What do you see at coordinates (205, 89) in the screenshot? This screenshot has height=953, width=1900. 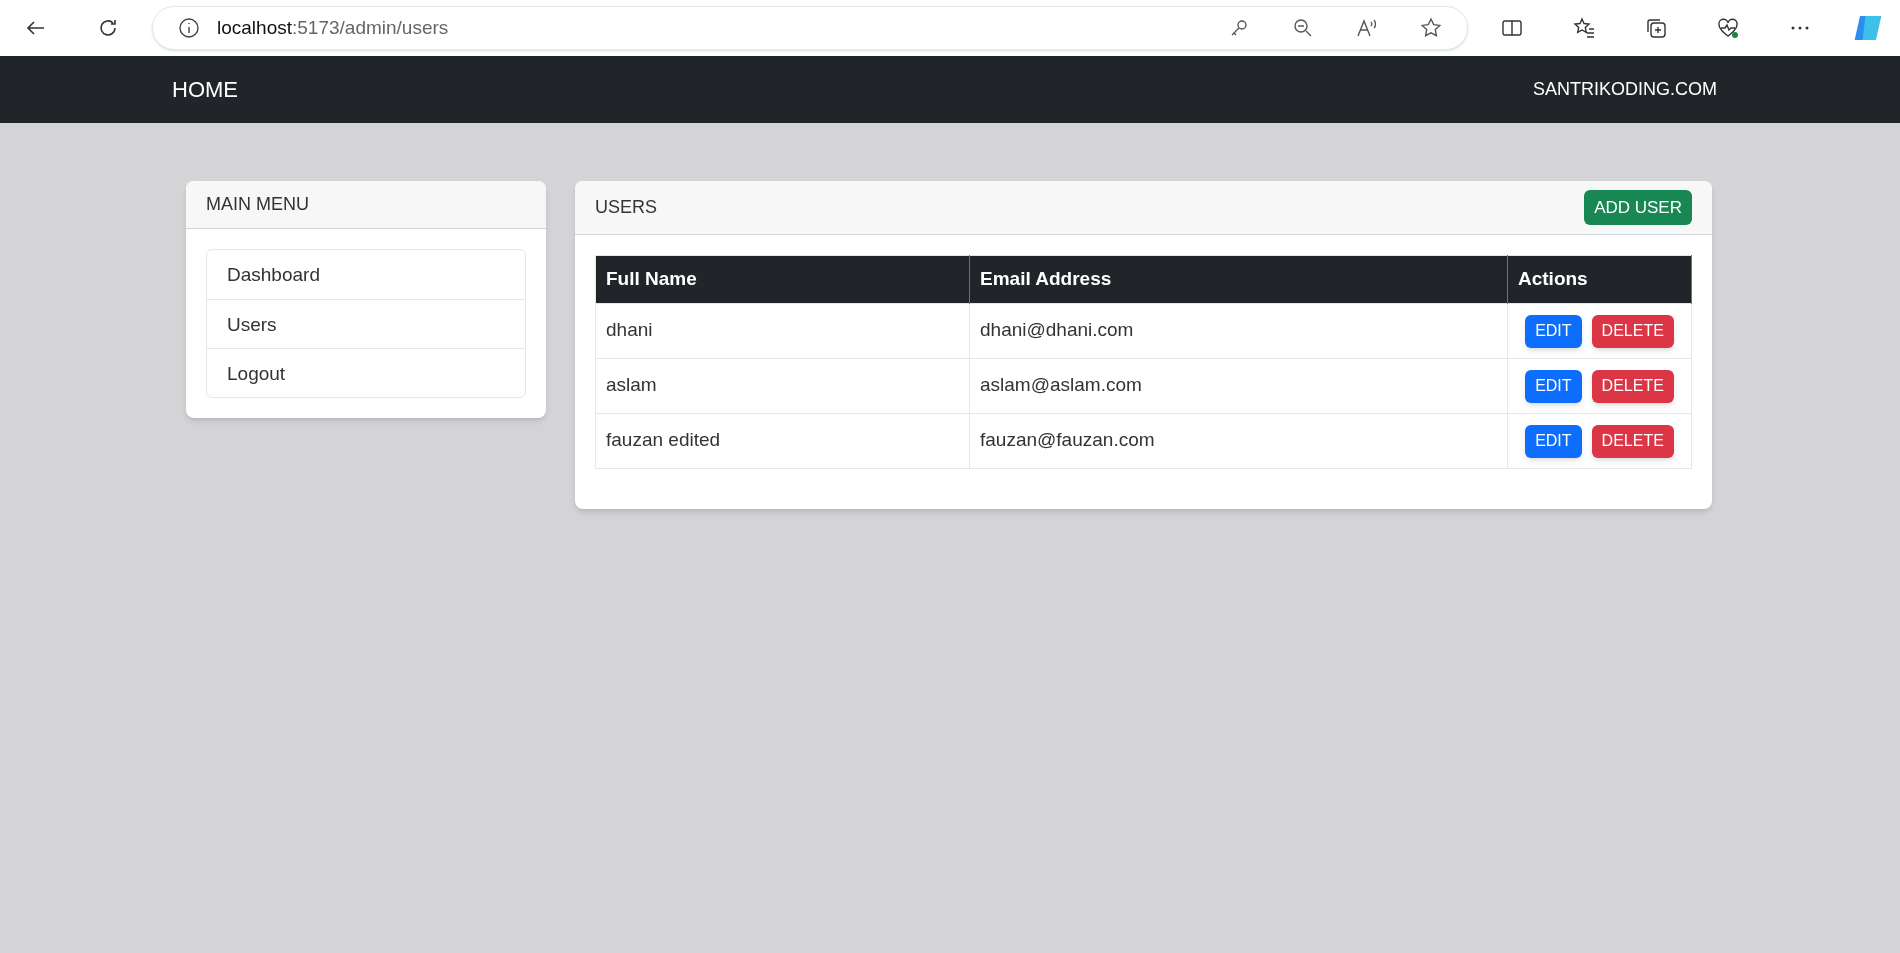 I see `home-link: HOME` at bounding box center [205, 89].